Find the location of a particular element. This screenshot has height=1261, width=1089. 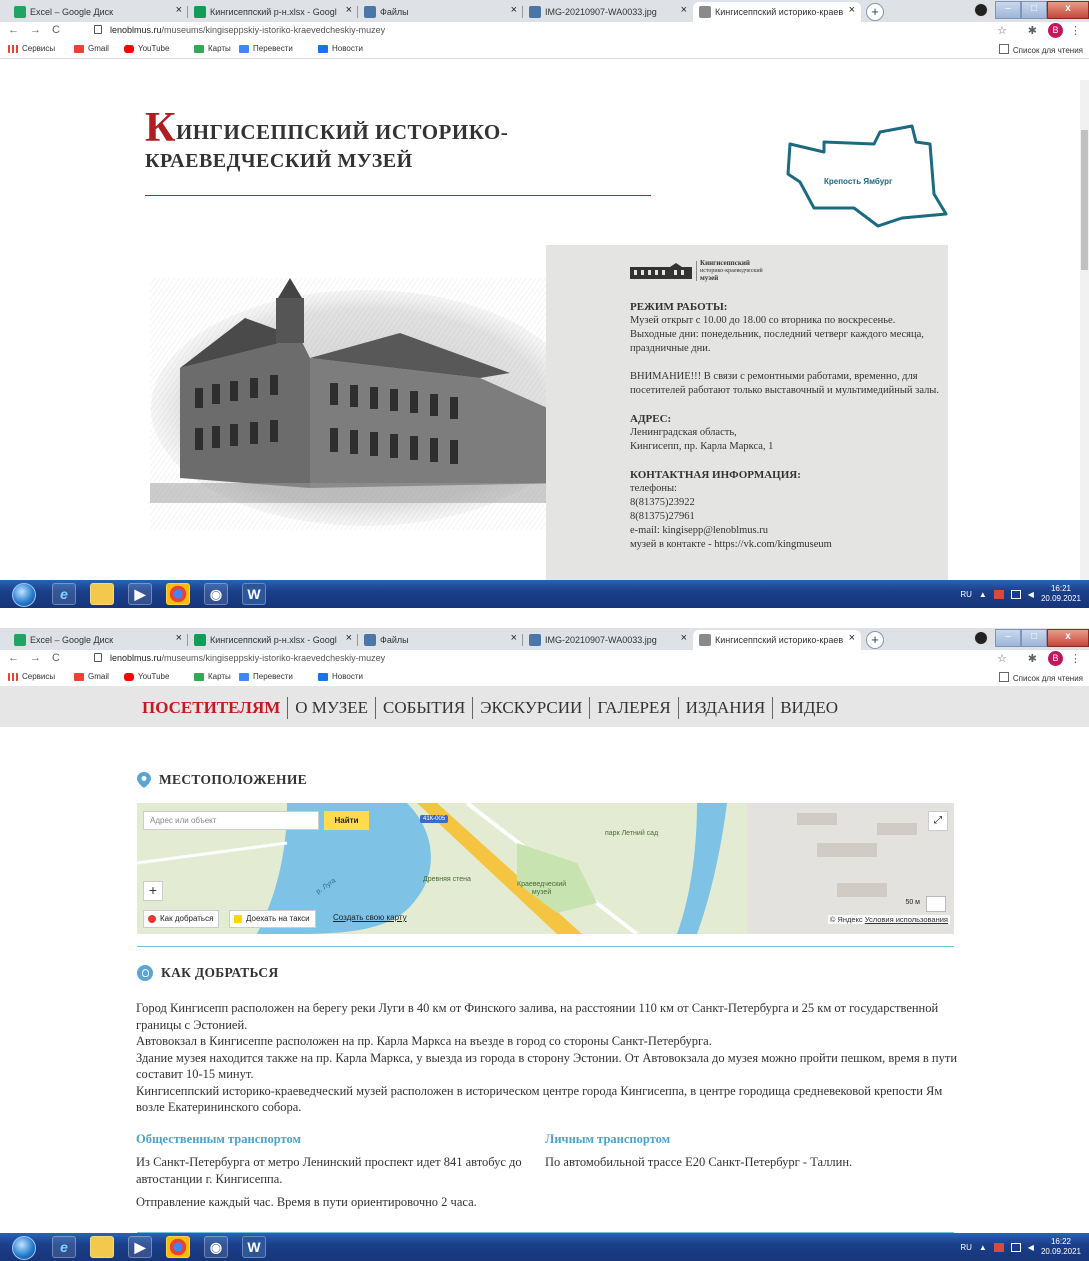

bookmark-translate: Перевести is located at coordinates (266, 48).